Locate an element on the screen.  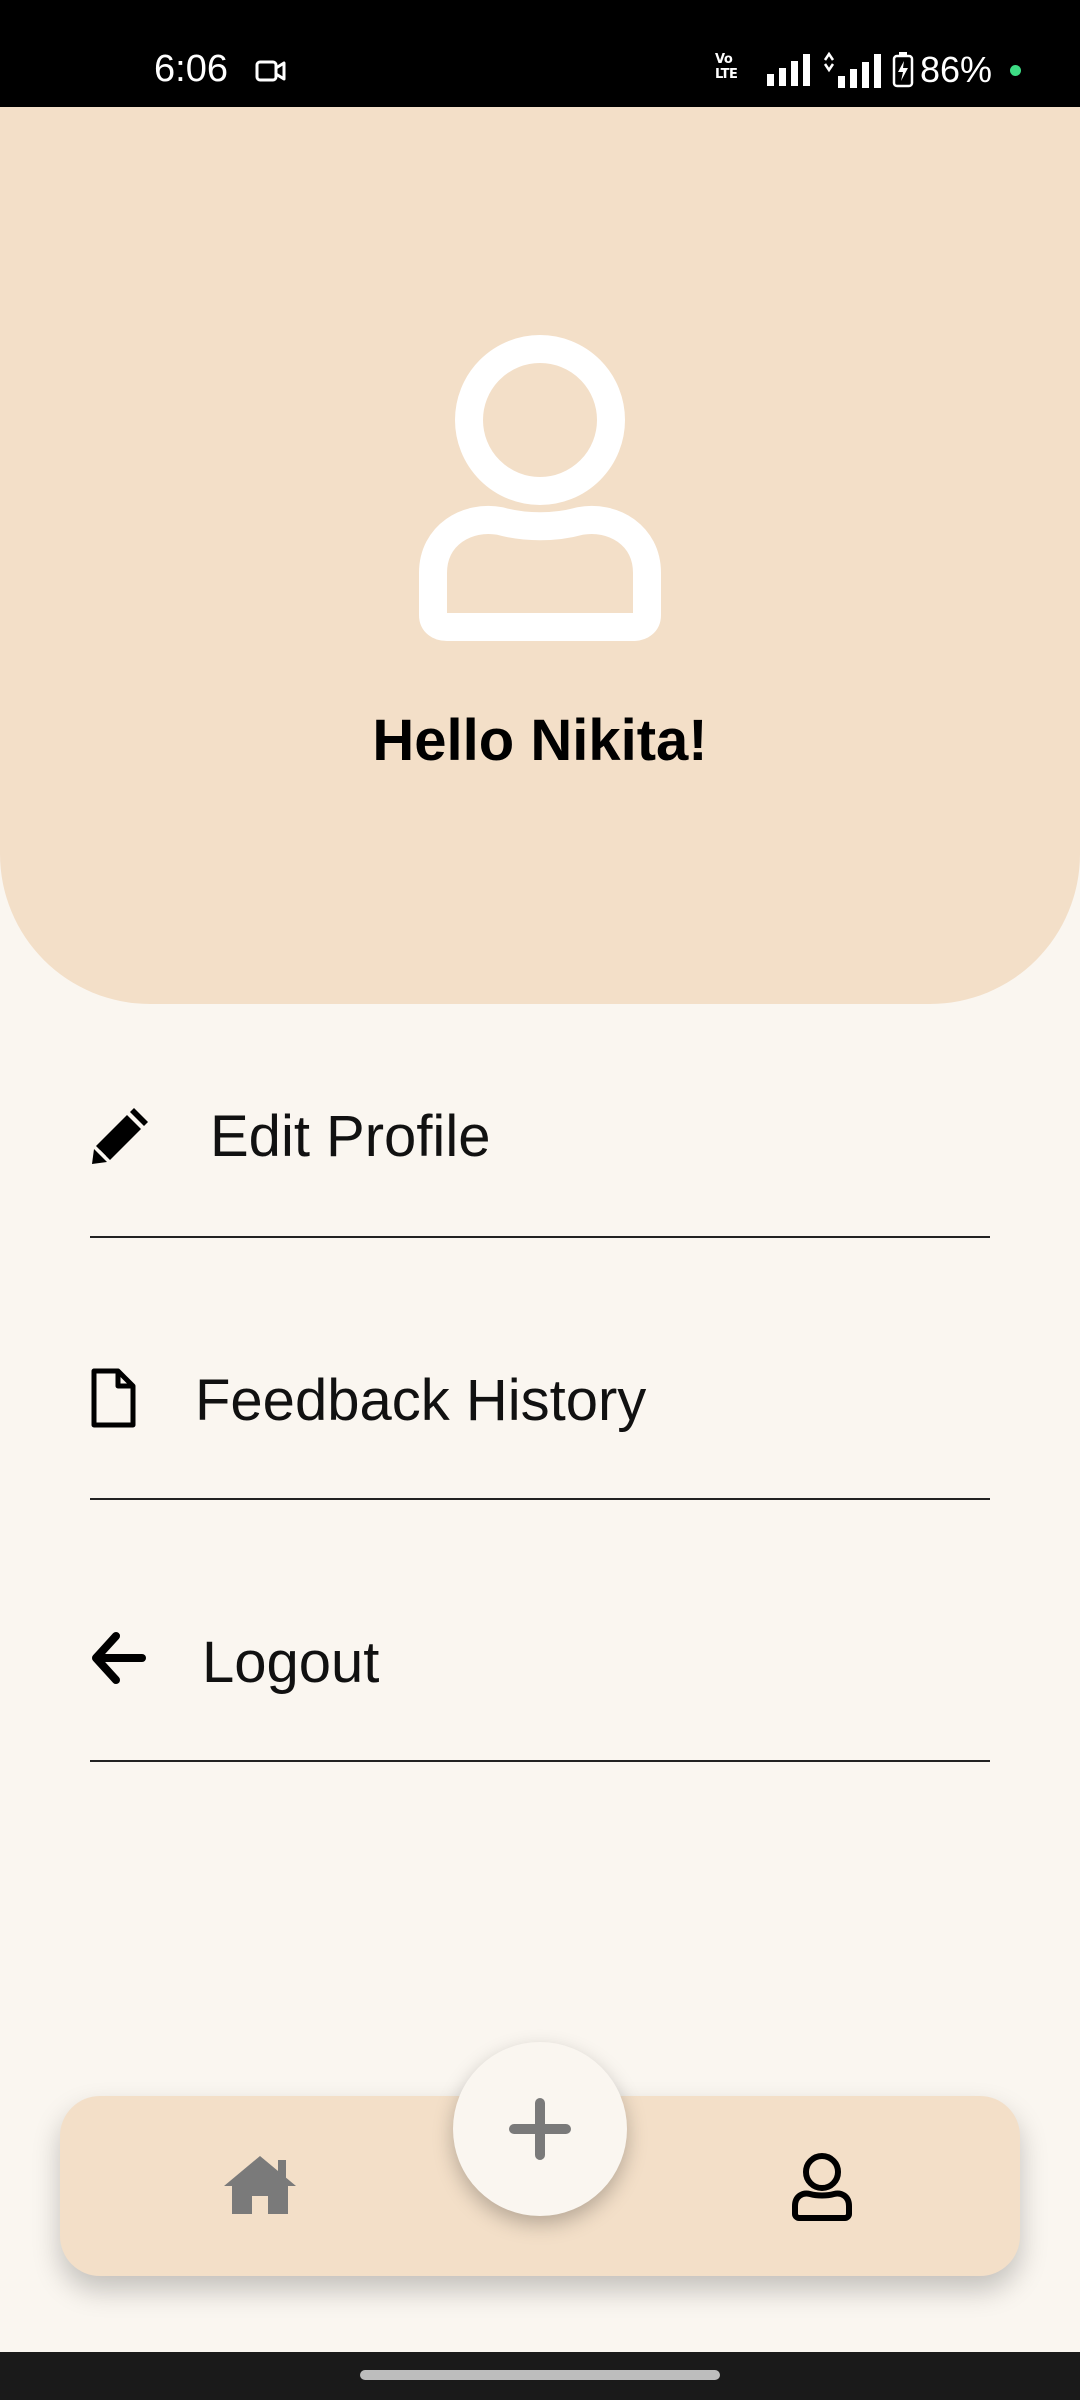
gesture-handle is located at coordinates (540, 2375).